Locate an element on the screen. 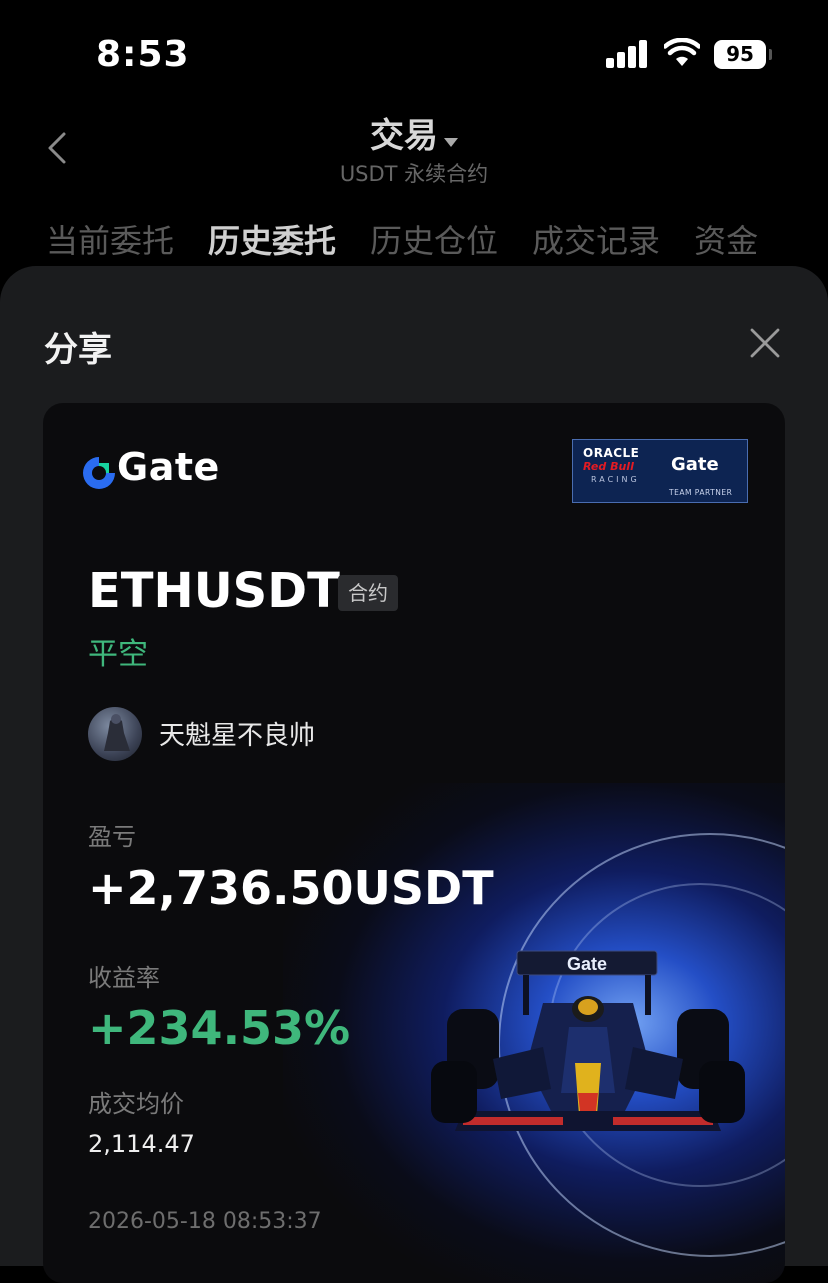 This screenshot has height=1283, width=828. close-icon is located at coordinates (765, 343).